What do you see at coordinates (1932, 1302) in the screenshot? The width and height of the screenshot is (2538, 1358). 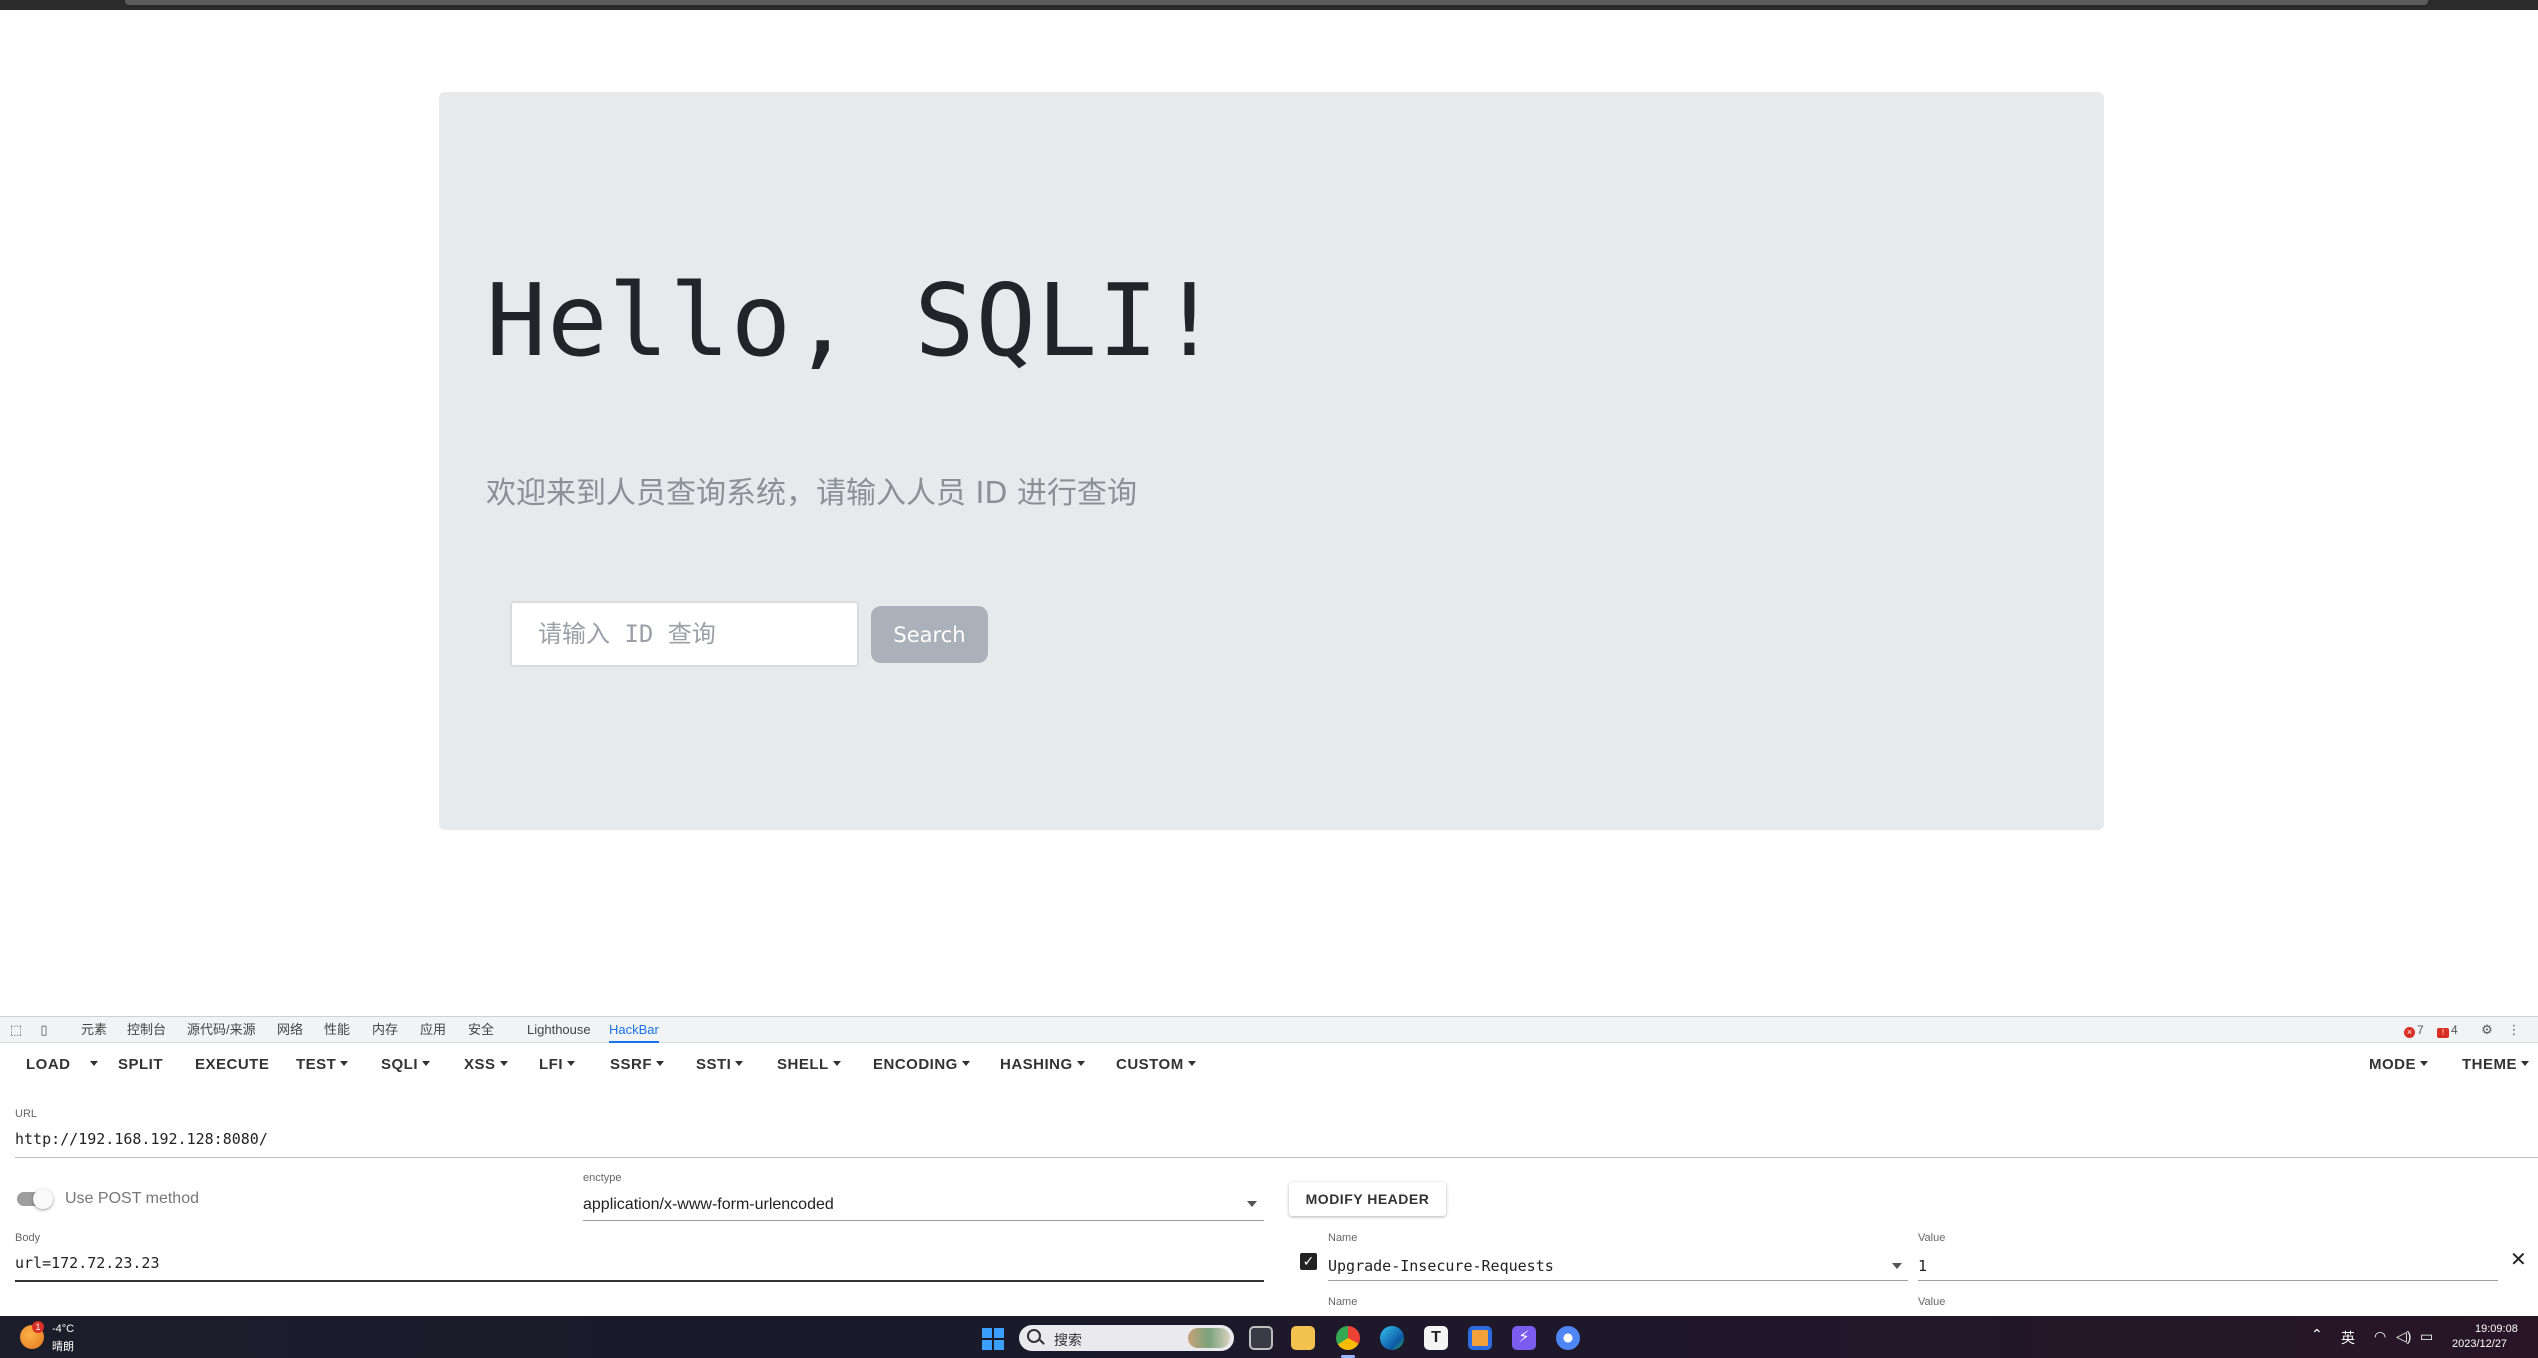 I see `header-value-label-2: Value` at bounding box center [1932, 1302].